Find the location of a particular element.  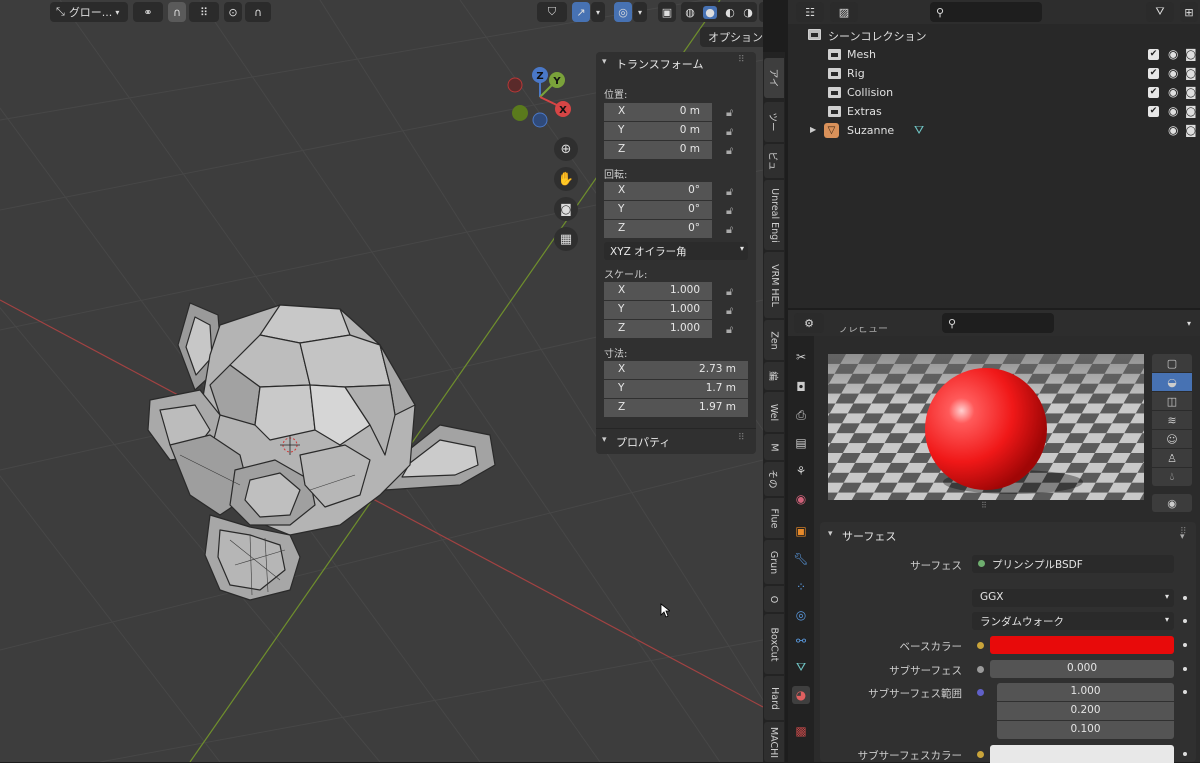

display-mode-dropdown: ☷ is located at coordinates (810, 12).